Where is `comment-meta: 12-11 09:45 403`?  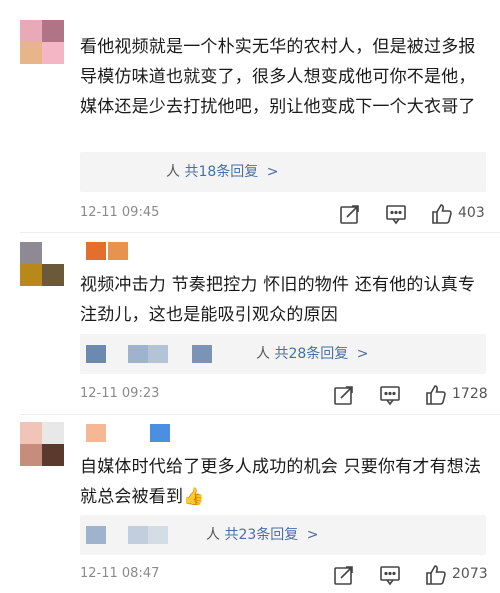
comment-meta: 12-11 09:45 403 is located at coordinates (285, 214).